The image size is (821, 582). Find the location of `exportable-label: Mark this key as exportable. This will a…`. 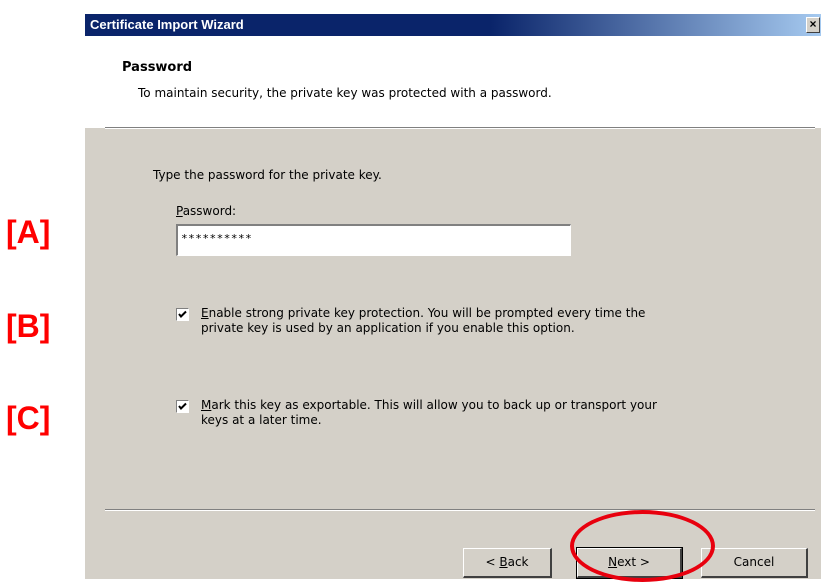

exportable-label: Mark this key as exportable. This will a… is located at coordinates (491, 413).